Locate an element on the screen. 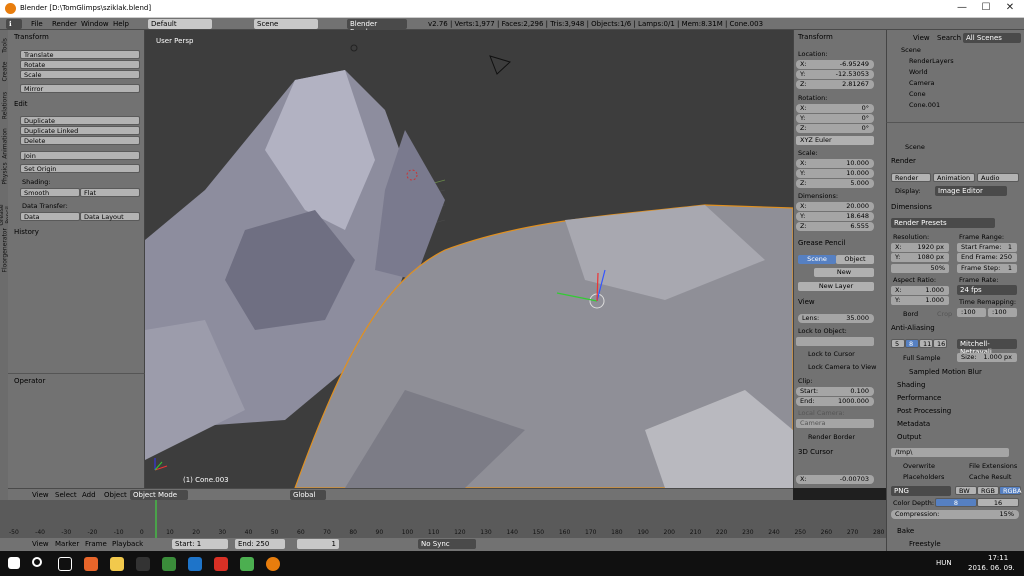 The image size is (1024, 576). clip-start-field: Start: 0.100 is located at coordinates (835, 391).